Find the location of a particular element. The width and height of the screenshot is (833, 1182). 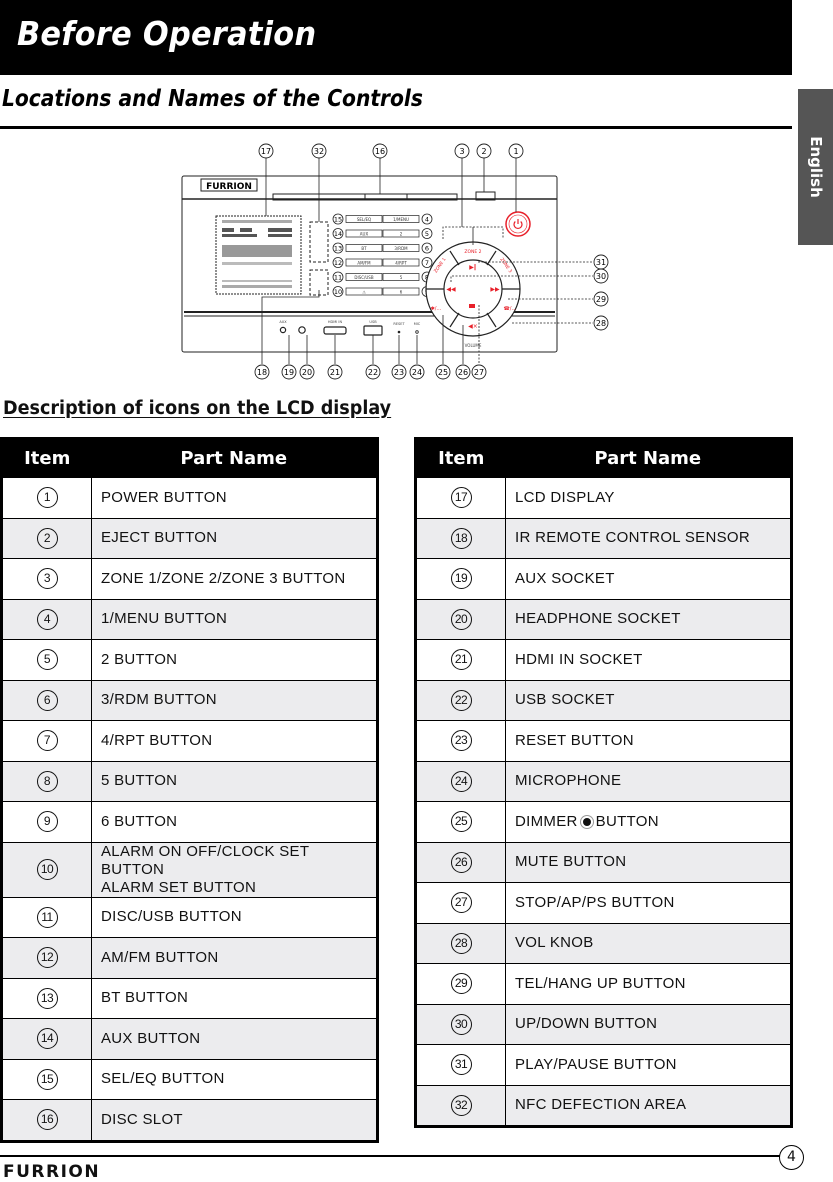

table-row: 28 VOL KNOB is located at coordinates (603, 943).